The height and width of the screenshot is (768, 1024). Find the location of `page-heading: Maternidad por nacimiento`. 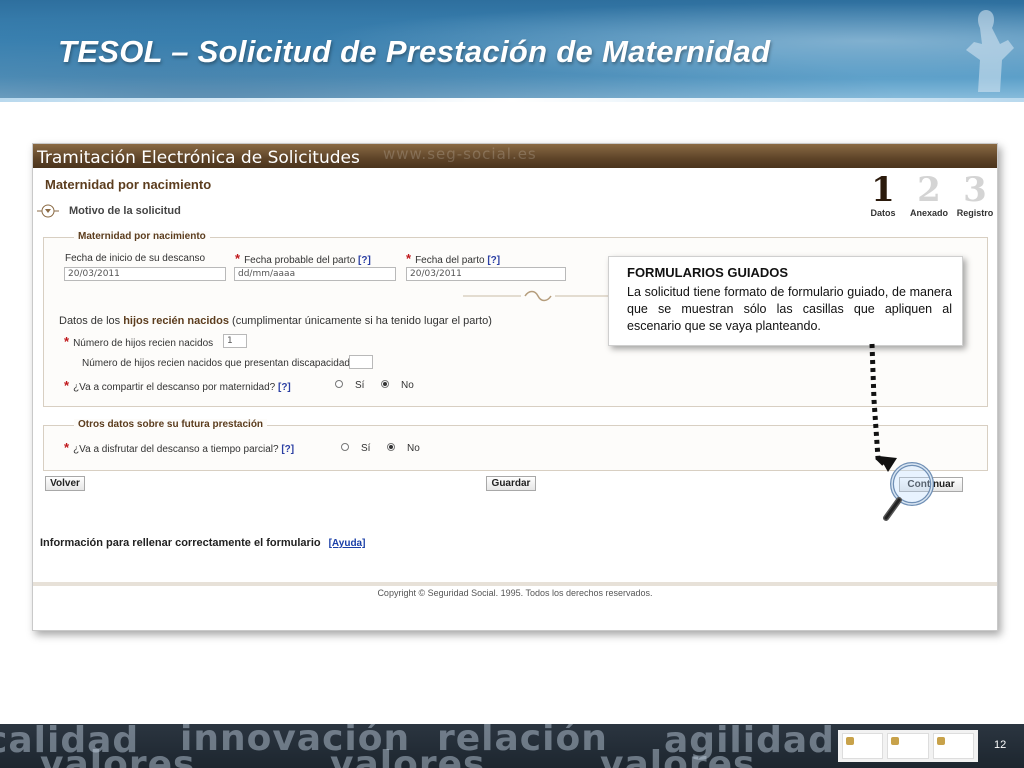

page-heading: Maternidad por nacimiento is located at coordinates (128, 184).